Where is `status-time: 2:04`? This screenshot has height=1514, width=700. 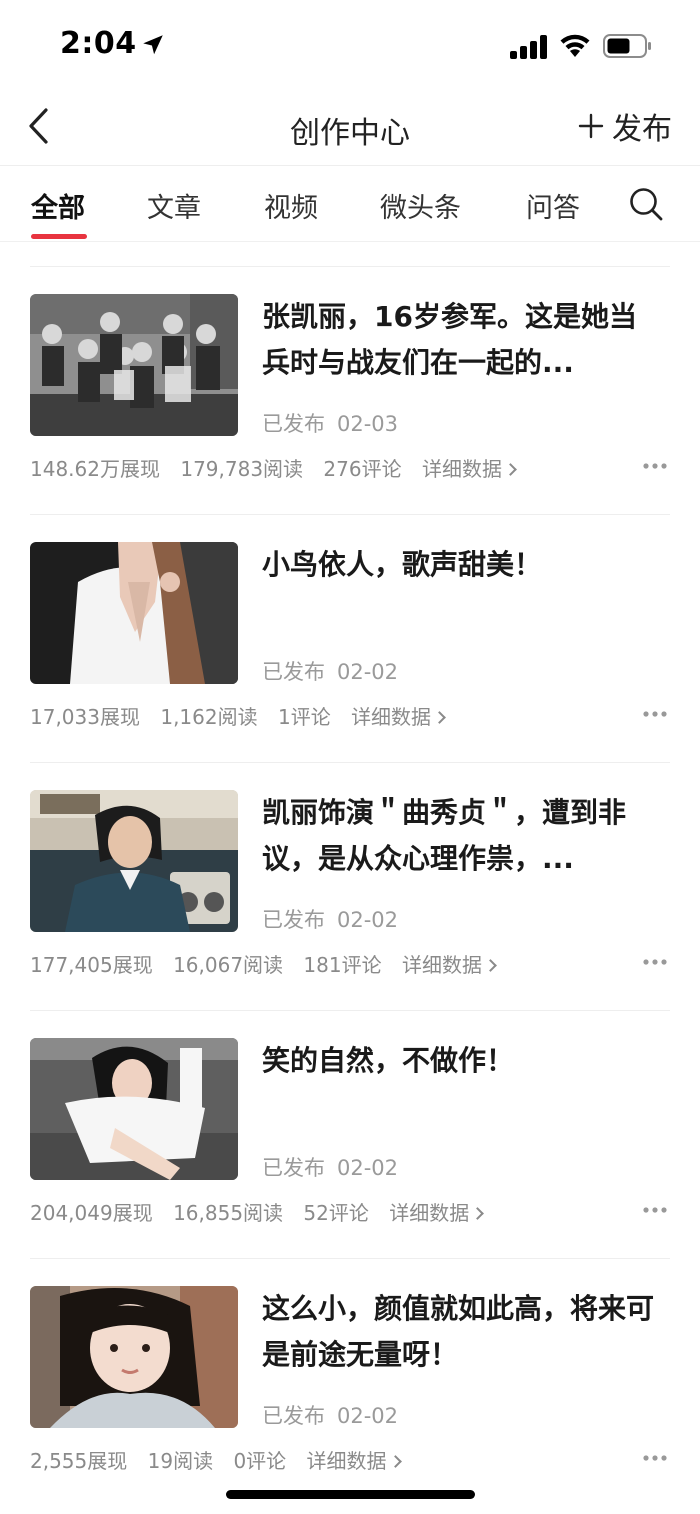
status-time: 2:04 is located at coordinates (98, 43).